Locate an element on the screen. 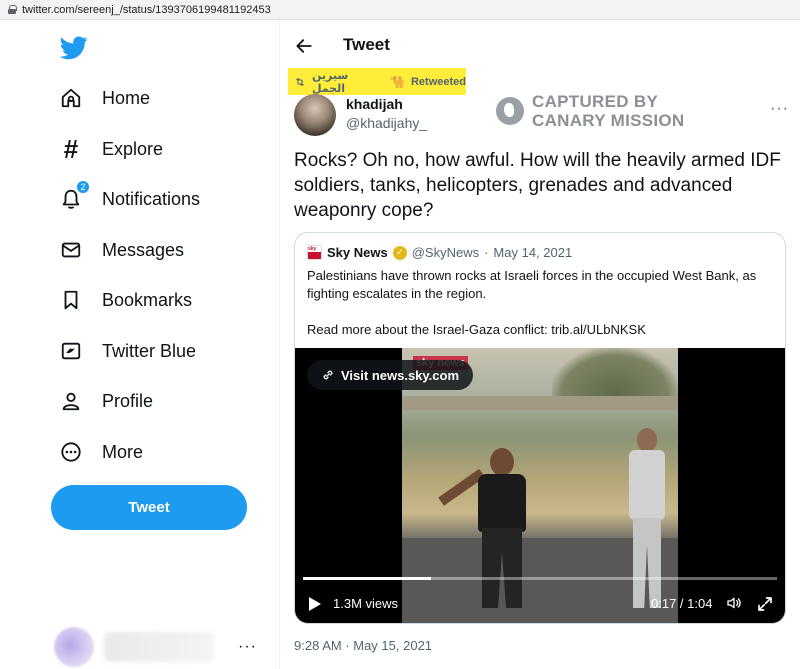 This screenshot has width=800, height=669. hashtag-icon: # is located at coordinates (71, 148).